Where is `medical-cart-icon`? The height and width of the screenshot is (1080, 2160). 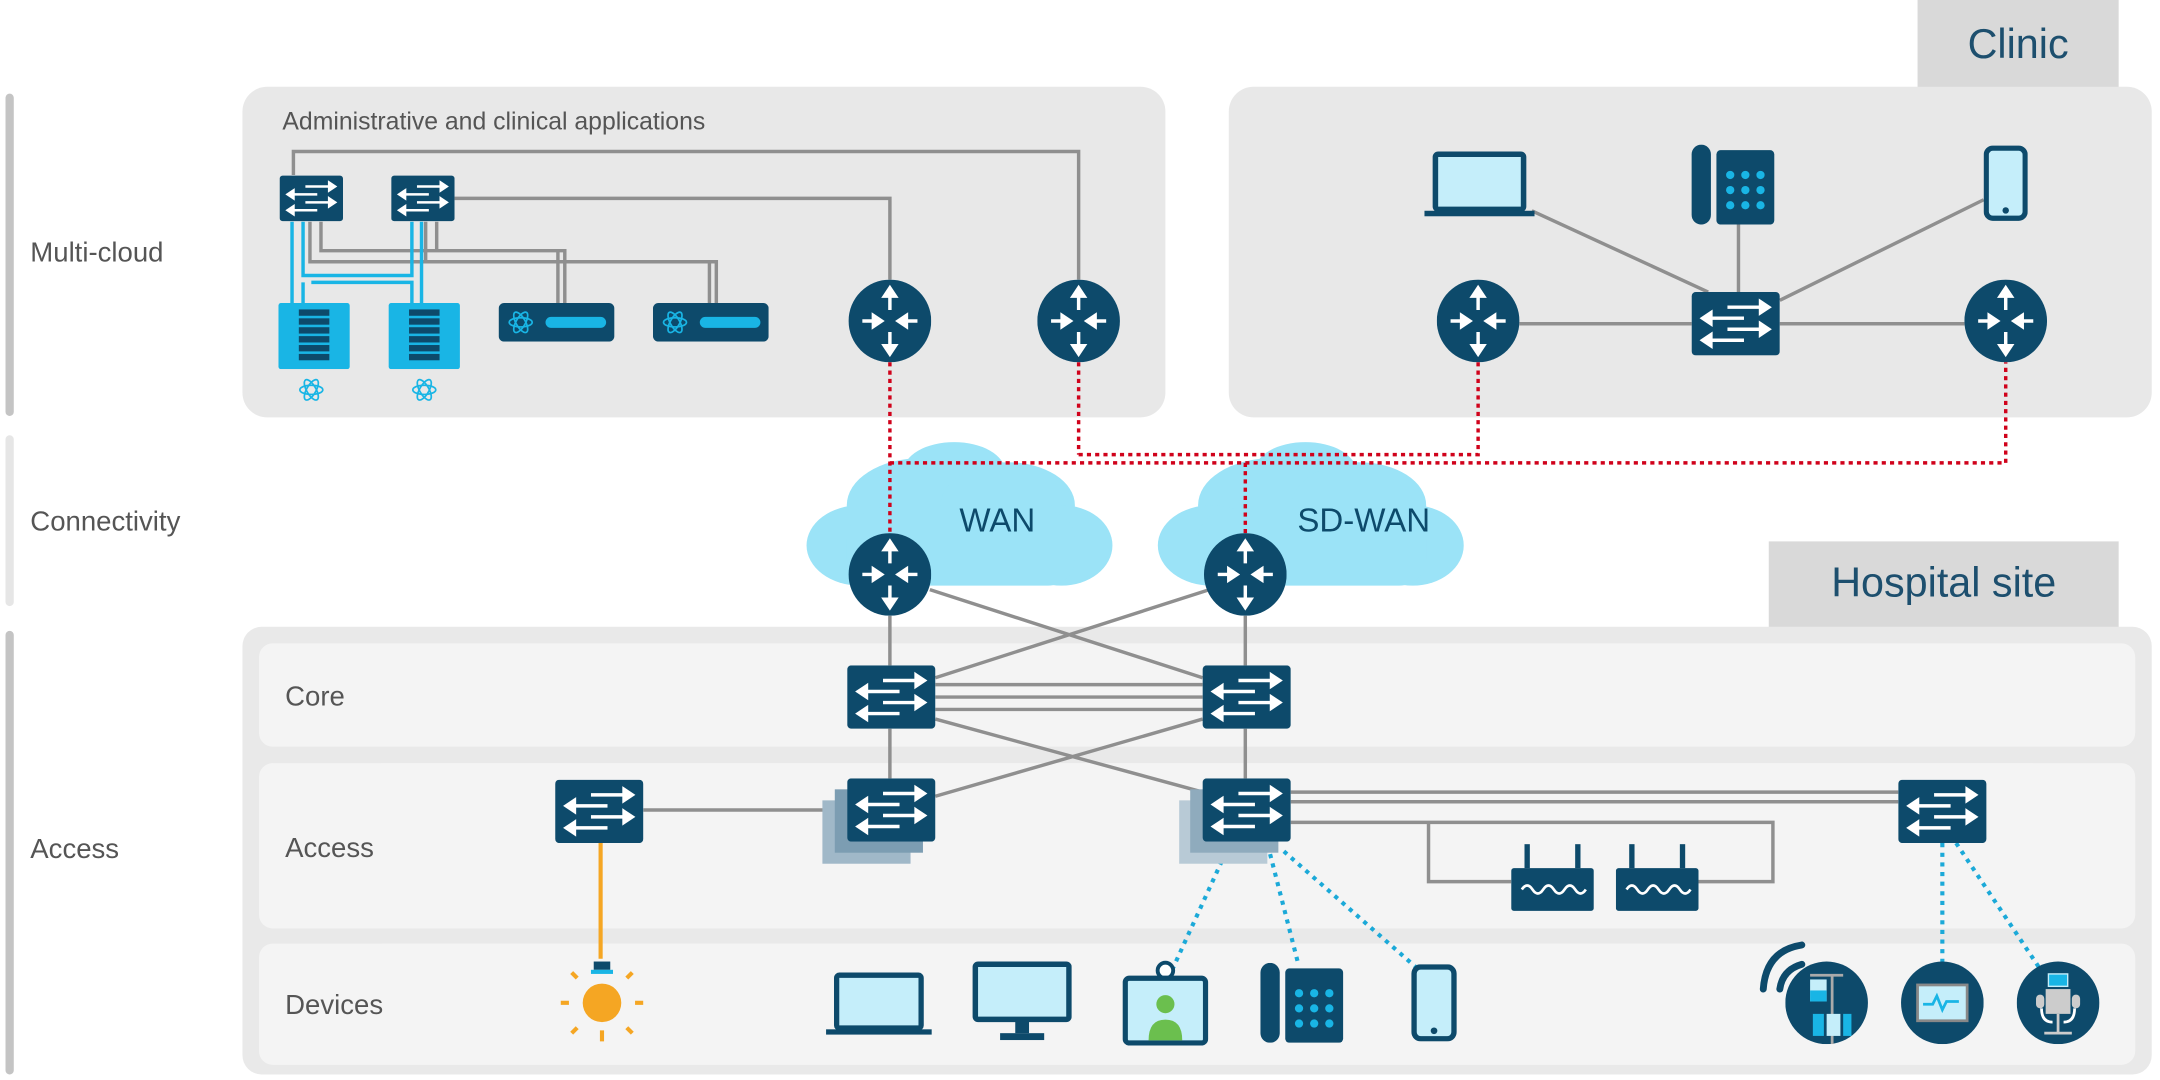
medical-cart-icon is located at coordinates (2058, 1003).